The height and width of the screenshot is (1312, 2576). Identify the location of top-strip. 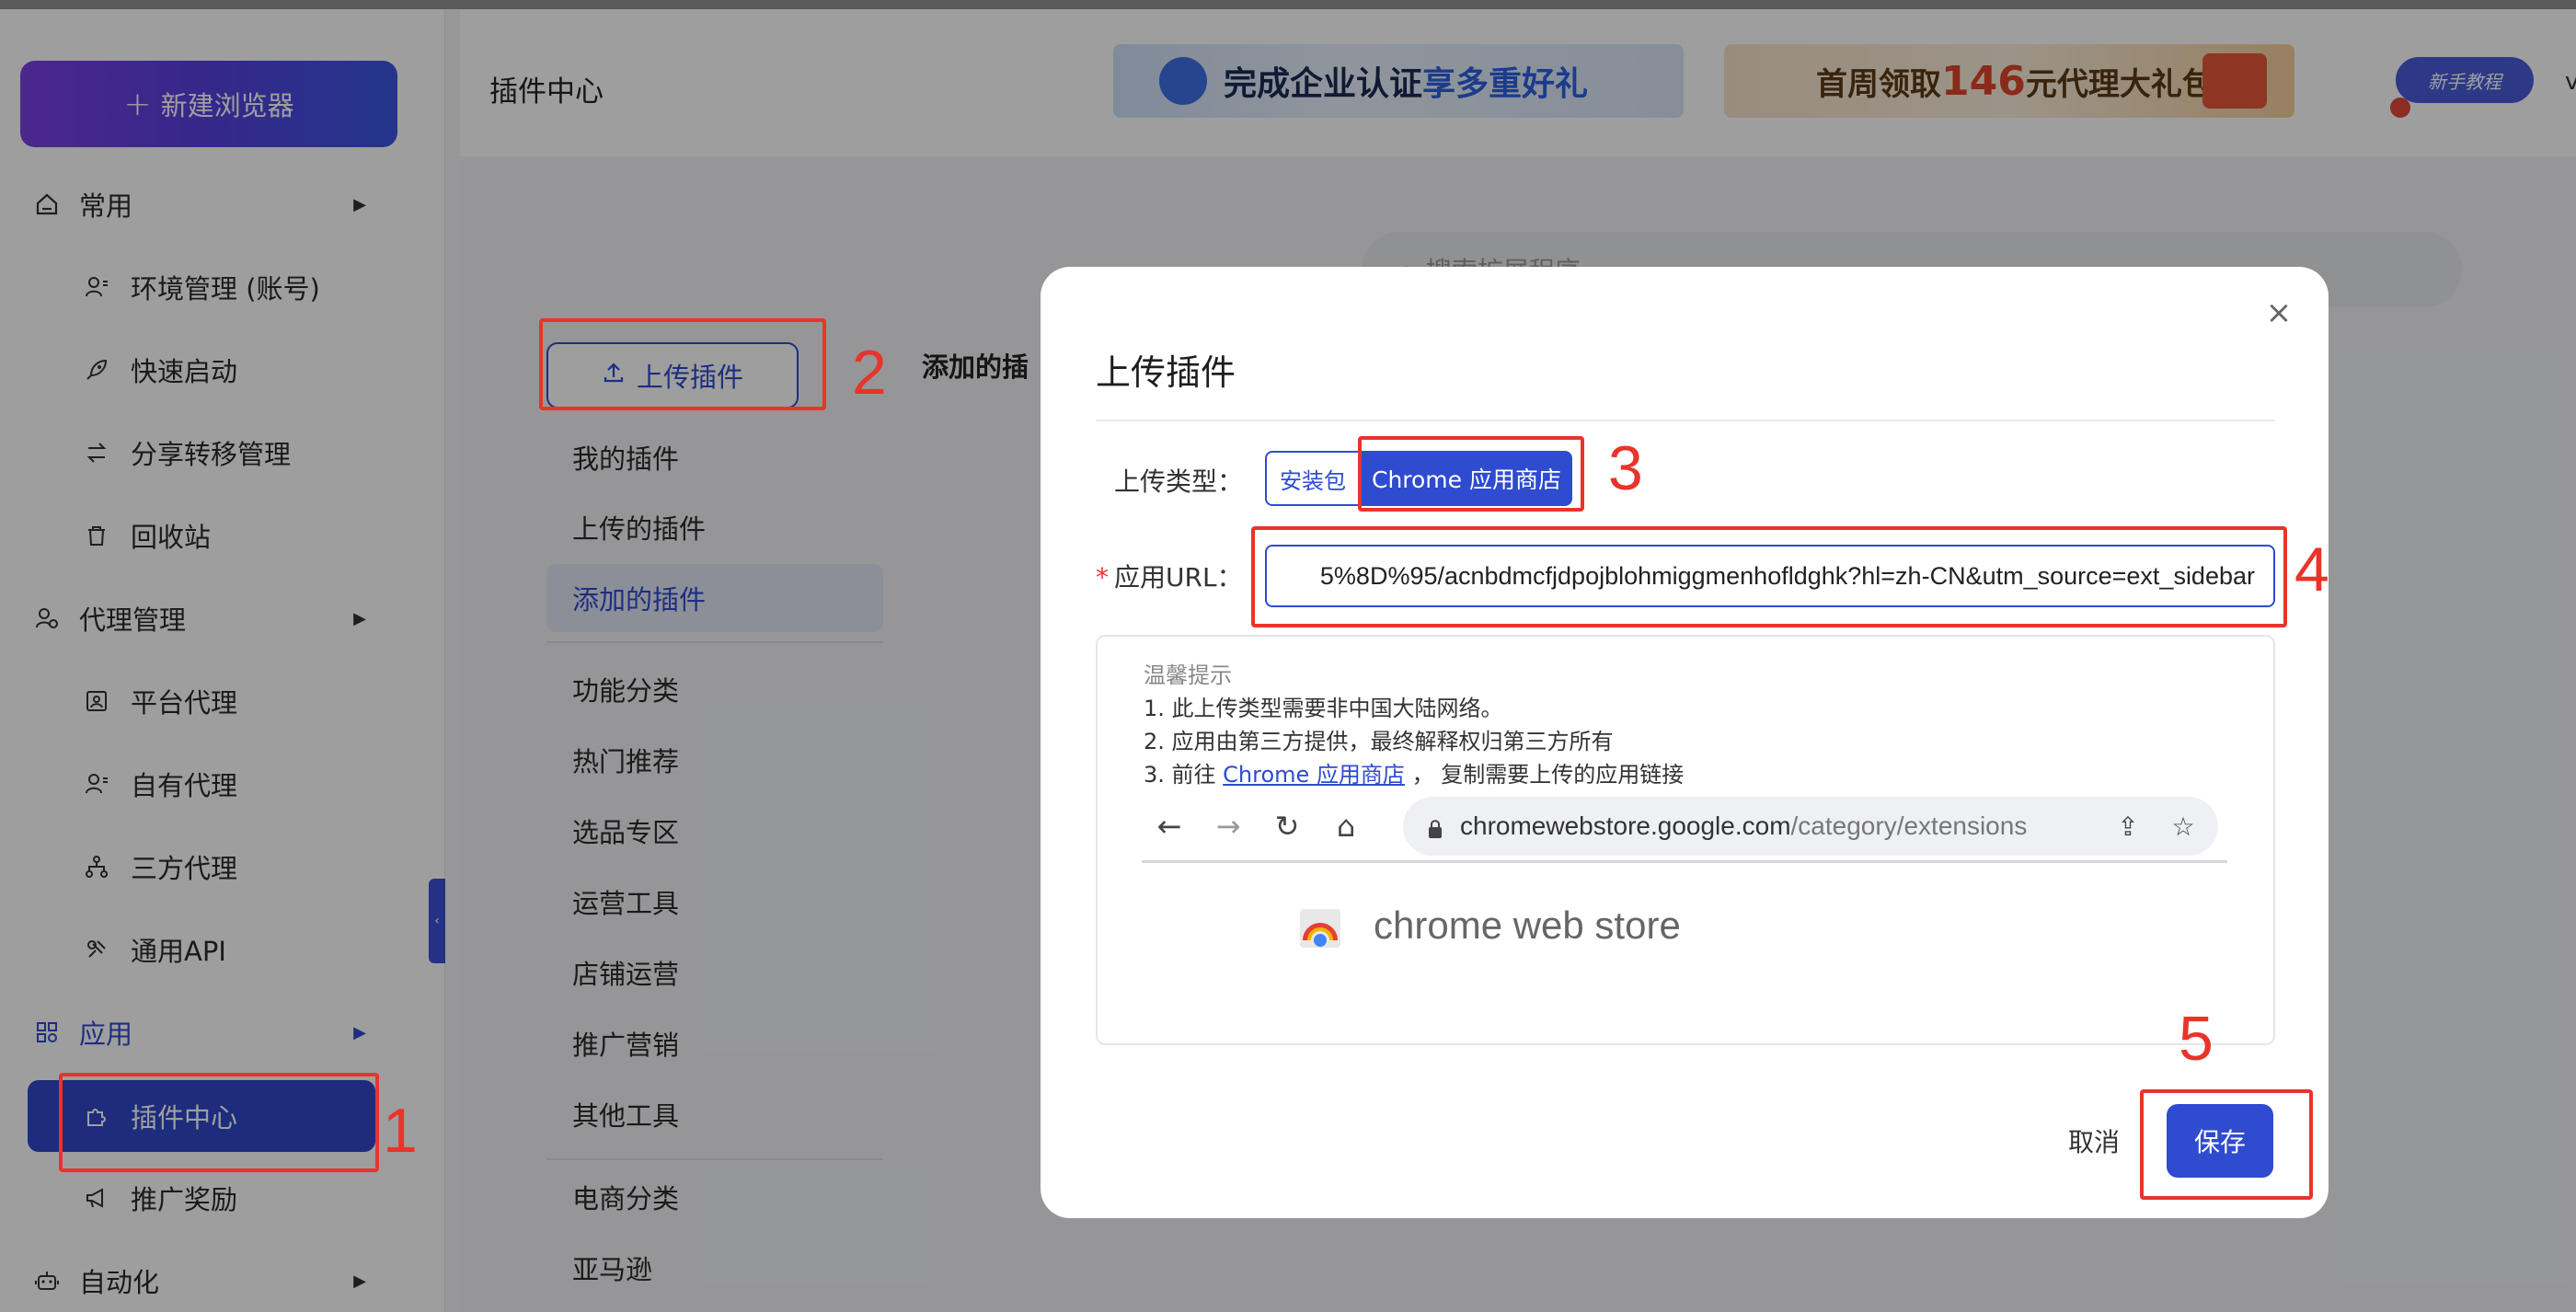
(1288, 4).